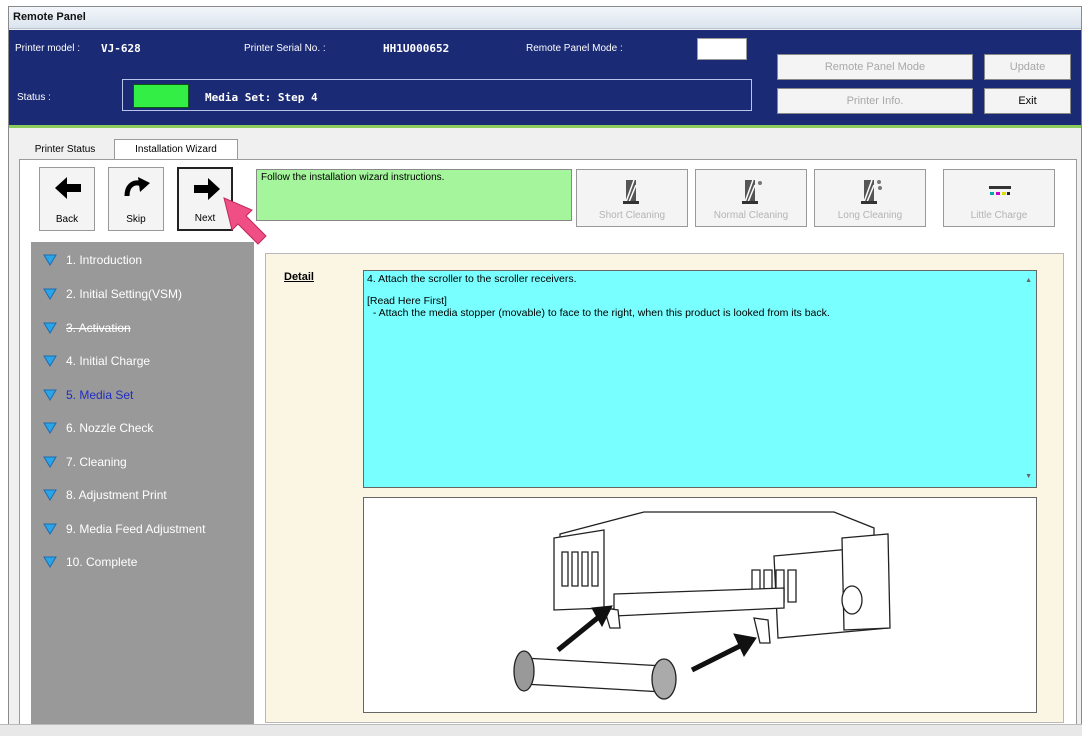 This screenshot has width=1082, height=736. Describe the element at coordinates (124, 294) in the screenshot. I see `step-label: 2. Initial Setting(VSM)` at that location.